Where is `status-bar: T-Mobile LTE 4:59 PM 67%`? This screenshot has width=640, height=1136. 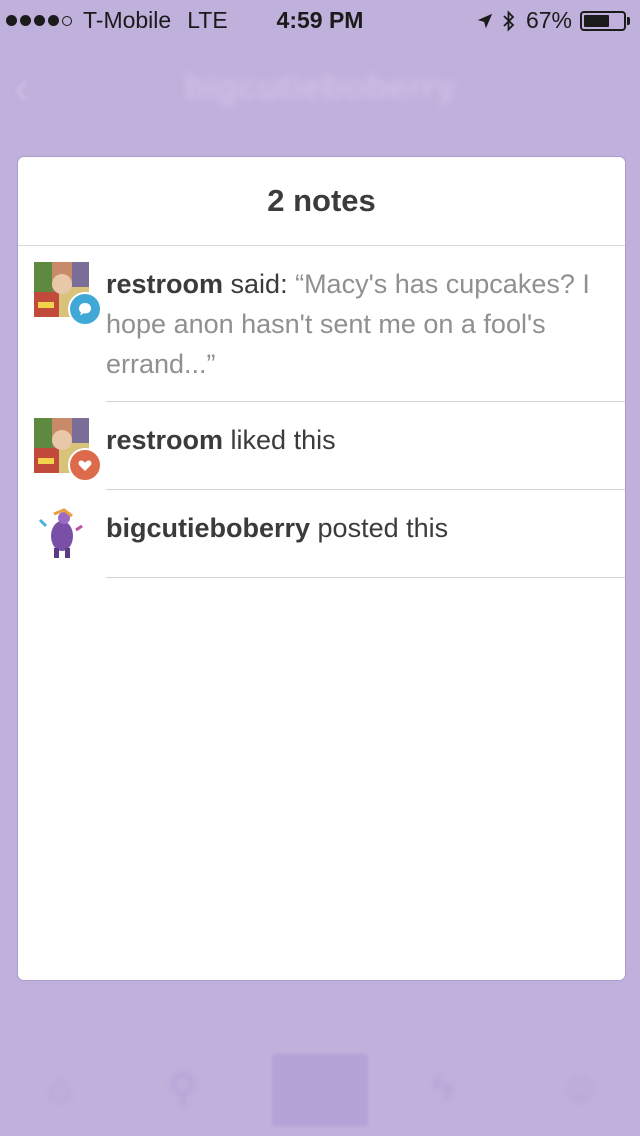
status-bar: T-Mobile LTE 4:59 PM 67% is located at coordinates (320, 20).